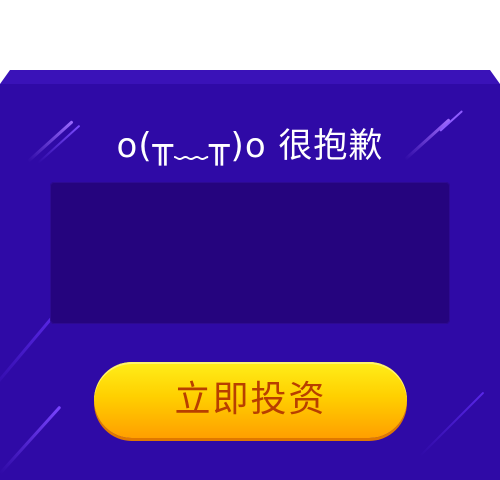  I want to click on dialog-title: o(╥﹏╥)o 很抱歉, so click(250, 146).